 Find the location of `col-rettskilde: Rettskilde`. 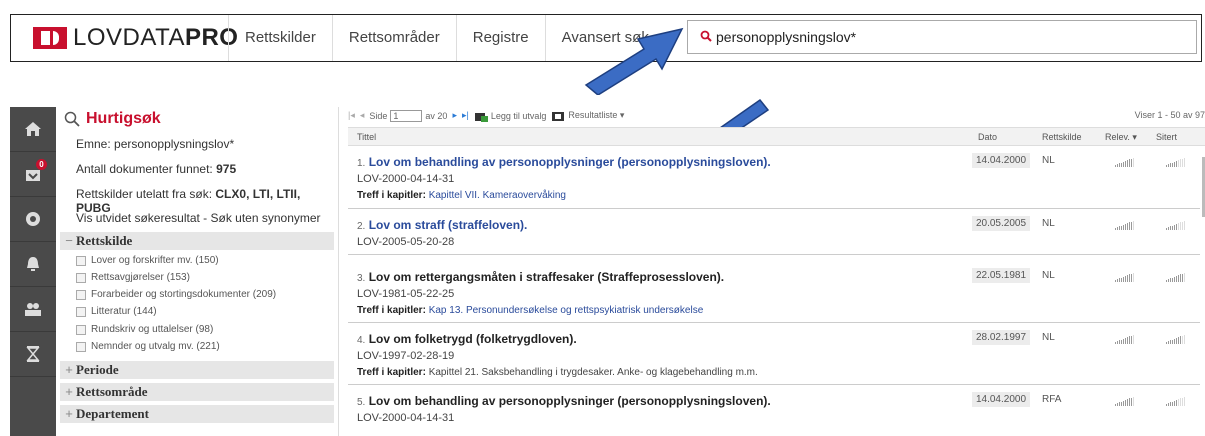

col-rettskilde: Rettskilde is located at coordinates (1062, 137).